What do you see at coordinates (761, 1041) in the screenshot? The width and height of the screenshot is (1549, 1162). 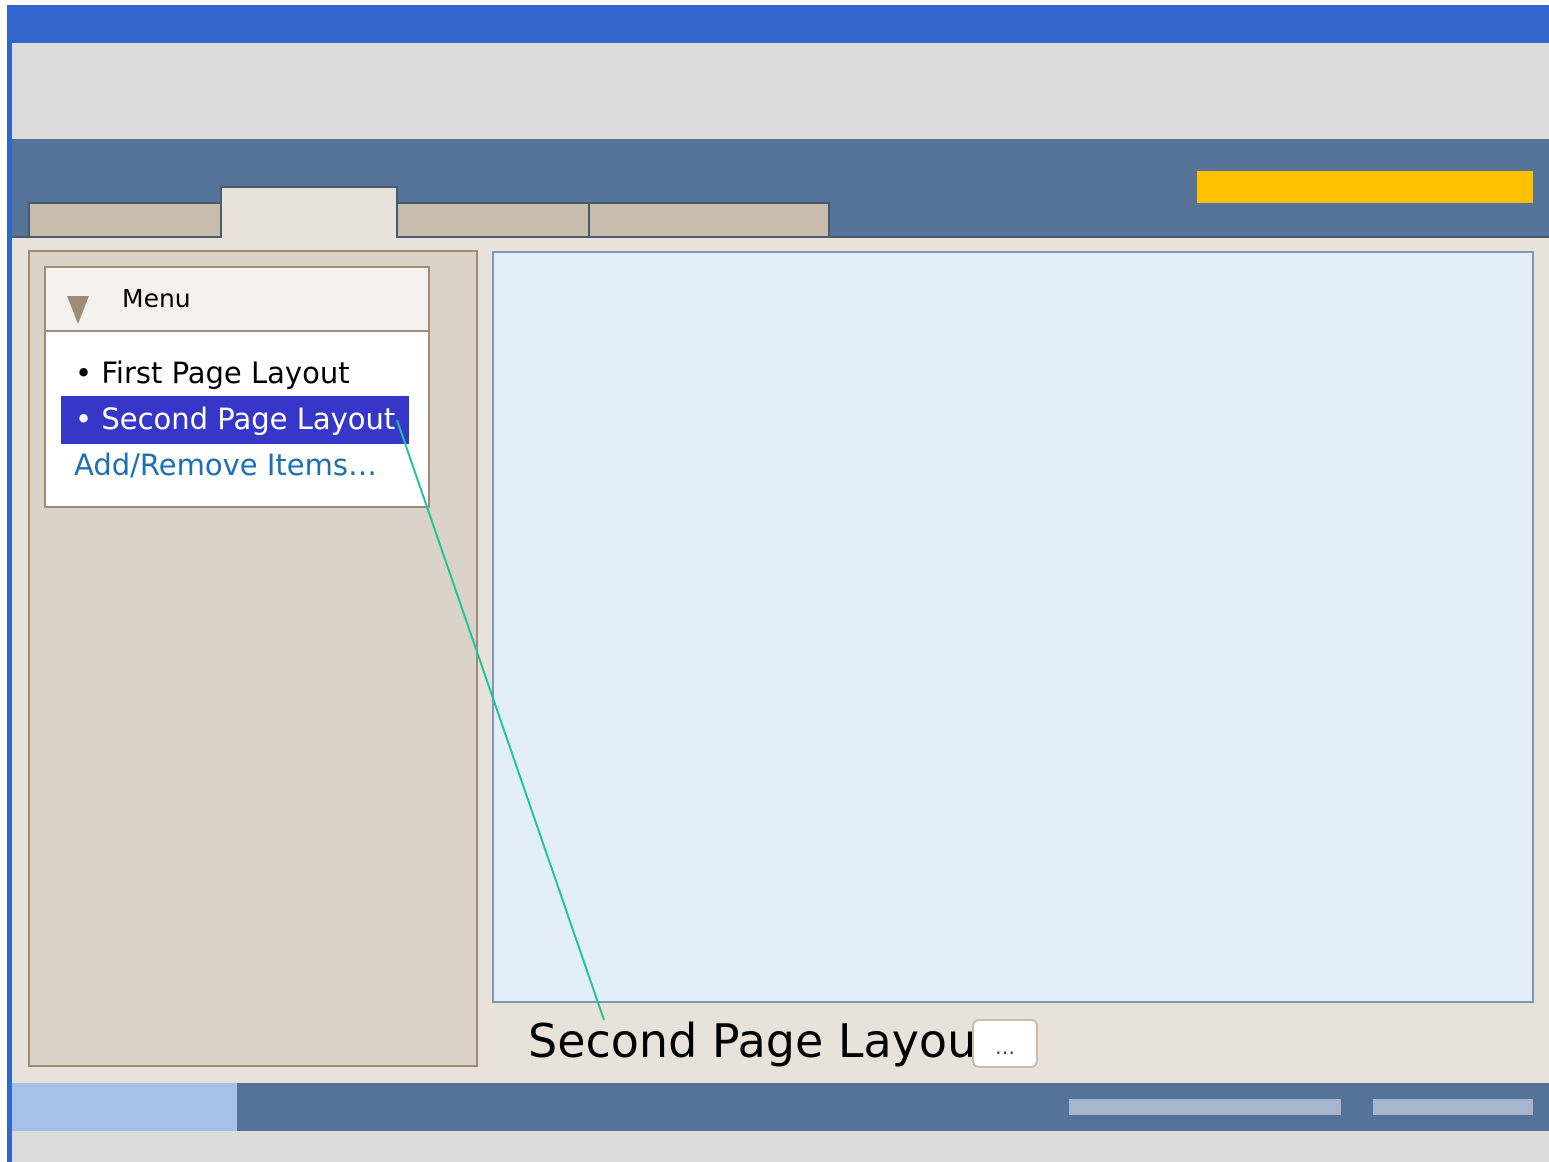 I see `page-label: Second Page Layout` at bounding box center [761, 1041].